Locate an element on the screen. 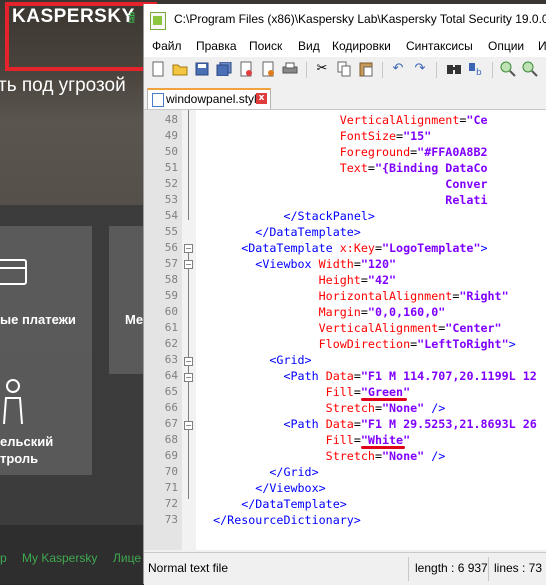  code-line: FlowDirection="LeftToRight"> is located at coordinates (357, 344).